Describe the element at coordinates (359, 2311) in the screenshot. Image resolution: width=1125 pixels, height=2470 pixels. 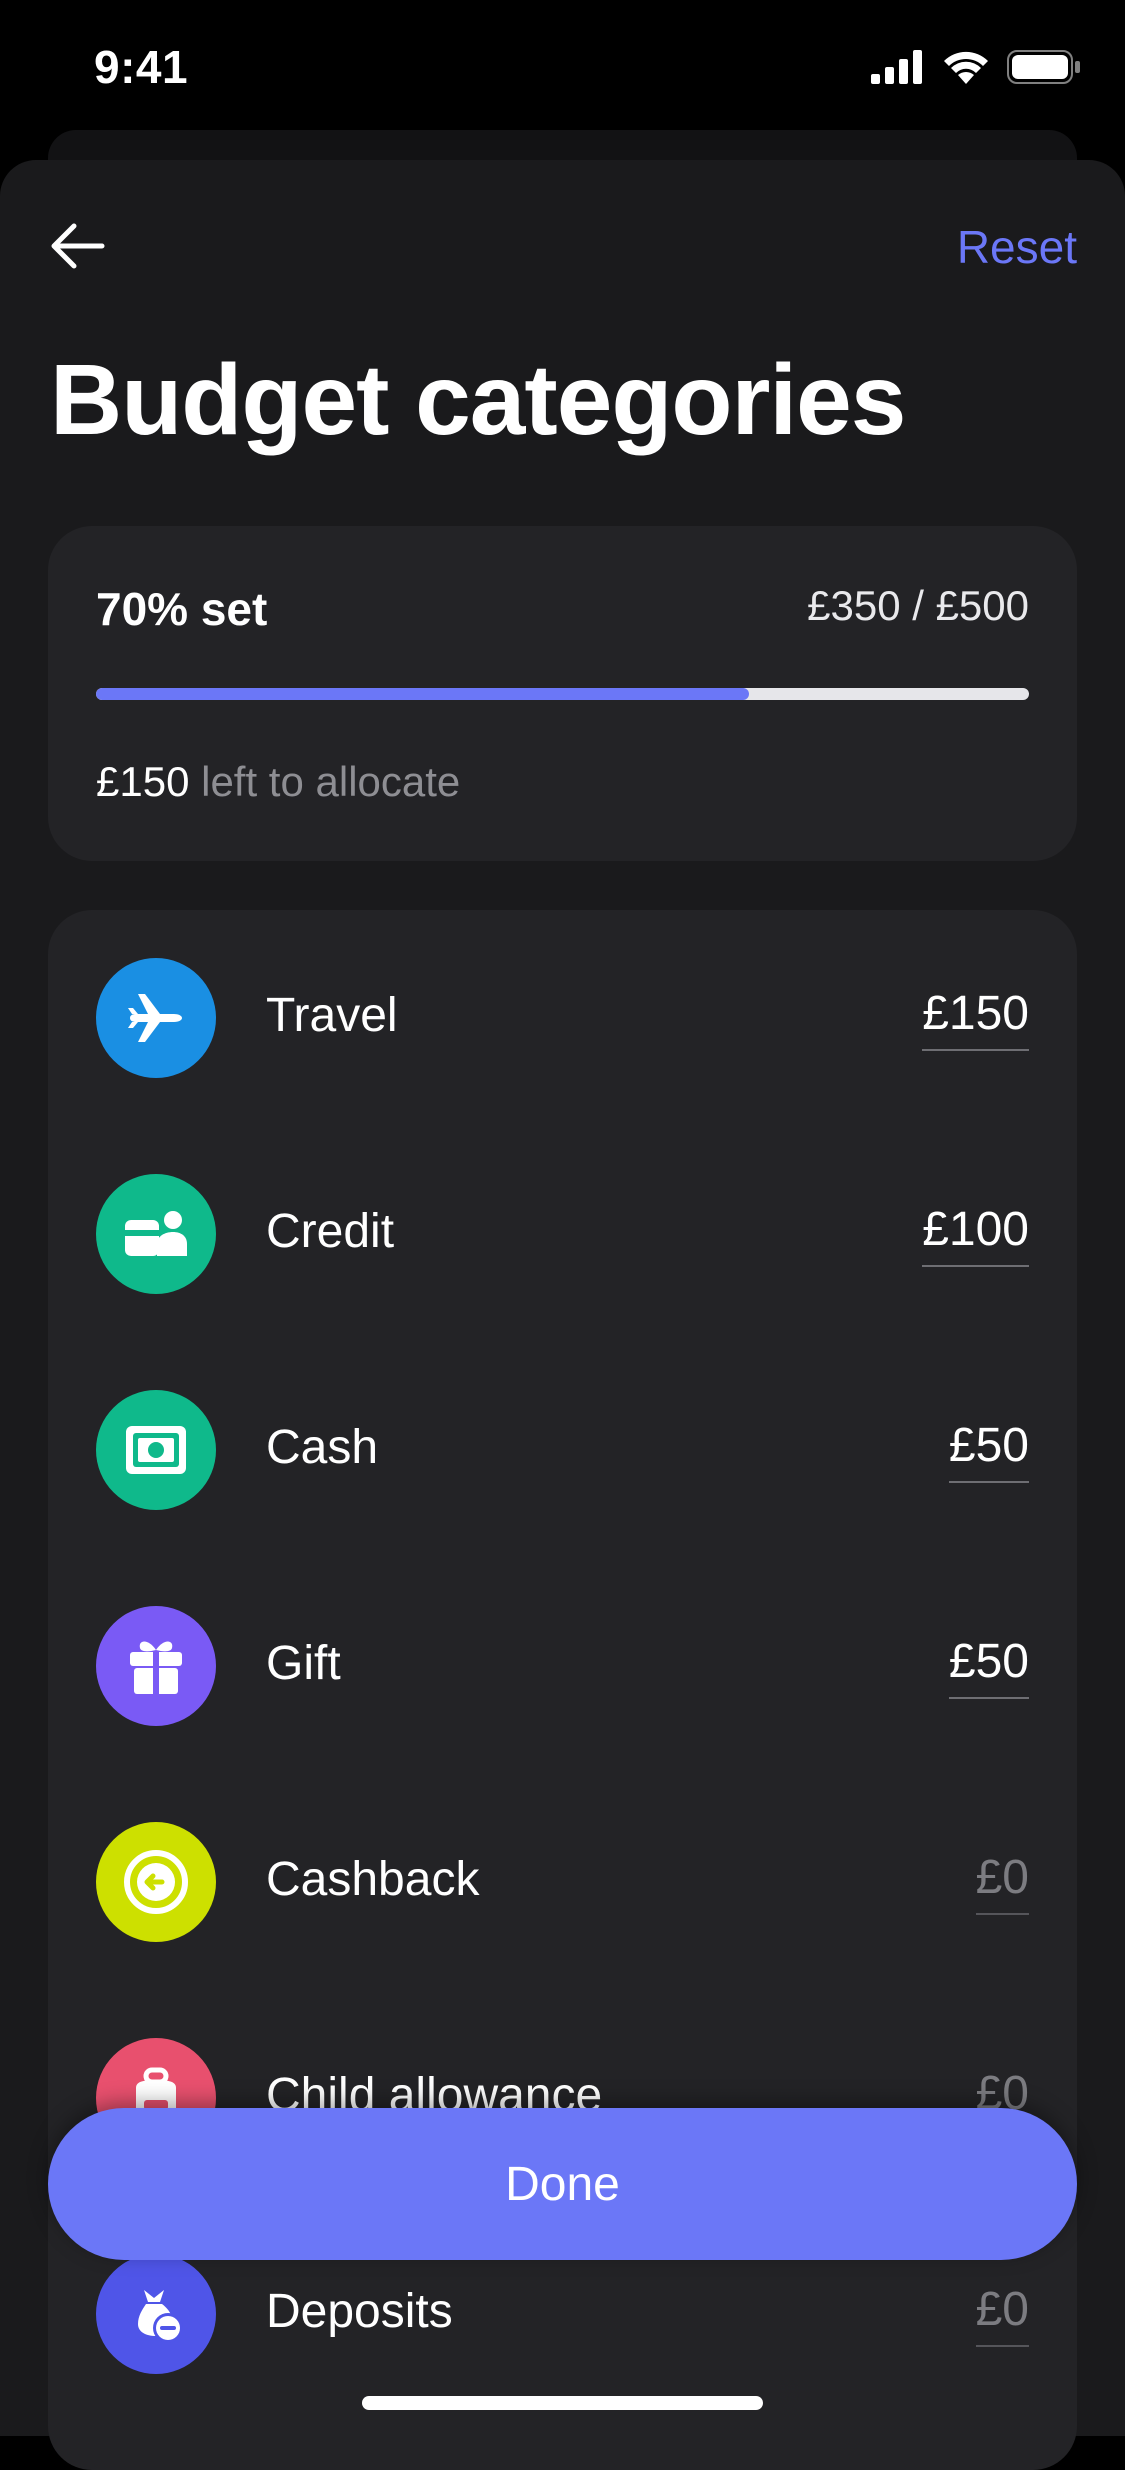
I see `category-name: Deposits` at that location.